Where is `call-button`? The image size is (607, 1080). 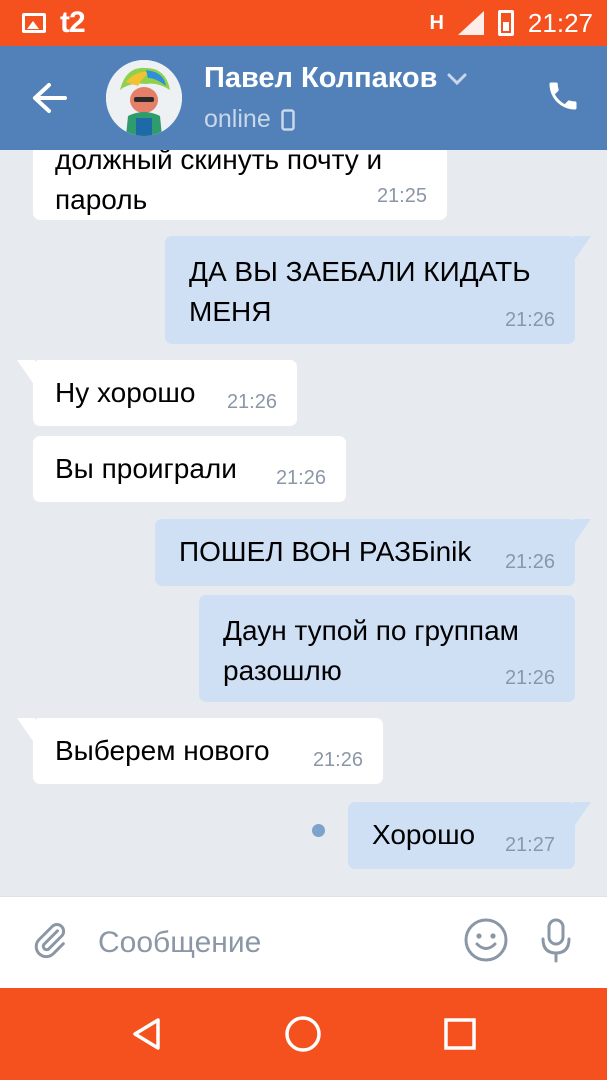 call-button is located at coordinates (563, 98).